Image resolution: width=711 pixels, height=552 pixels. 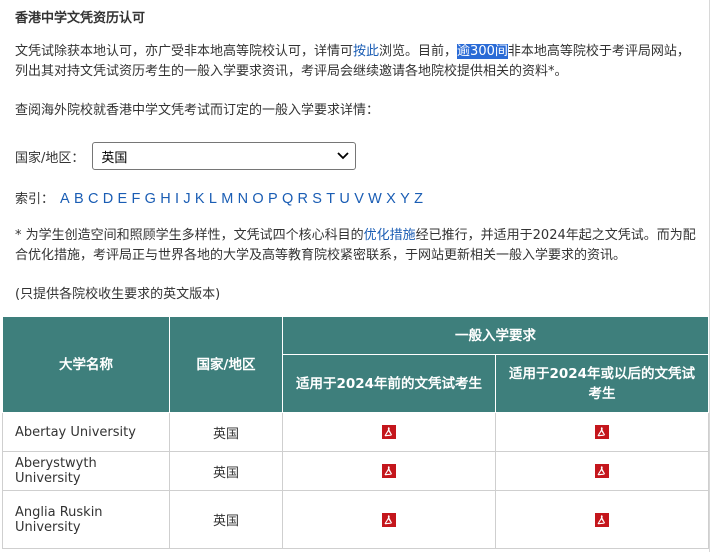 What do you see at coordinates (213, 199) in the screenshot?
I see `index-letter: L` at bounding box center [213, 199].